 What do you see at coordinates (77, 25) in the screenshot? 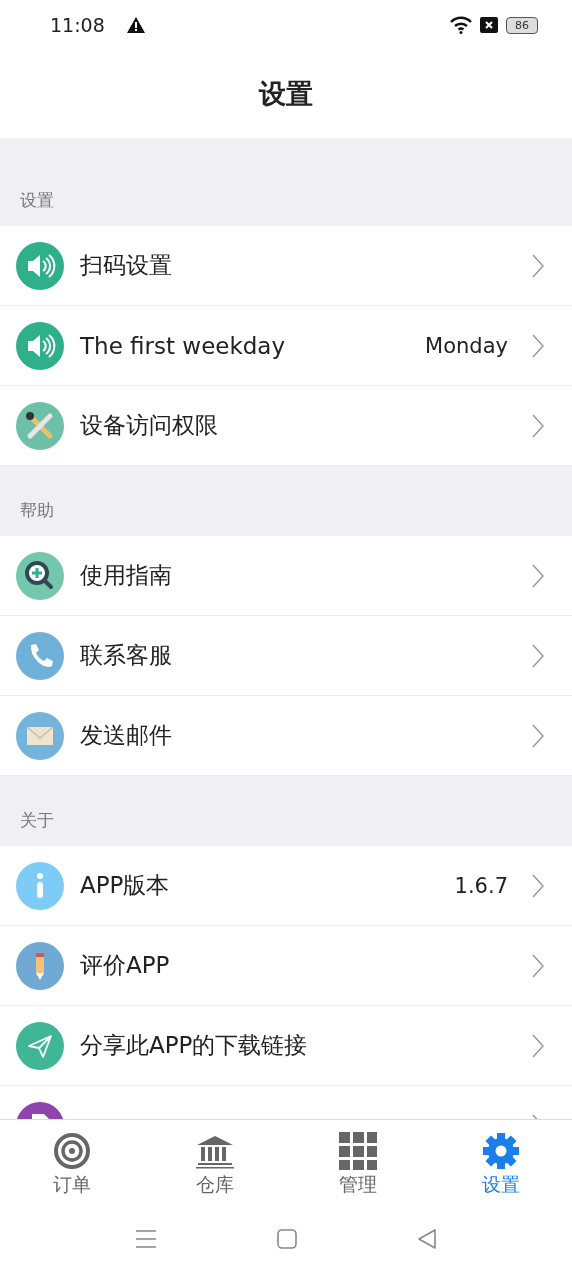
I see `status-time: 11:08` at bounding box center [77, 25].